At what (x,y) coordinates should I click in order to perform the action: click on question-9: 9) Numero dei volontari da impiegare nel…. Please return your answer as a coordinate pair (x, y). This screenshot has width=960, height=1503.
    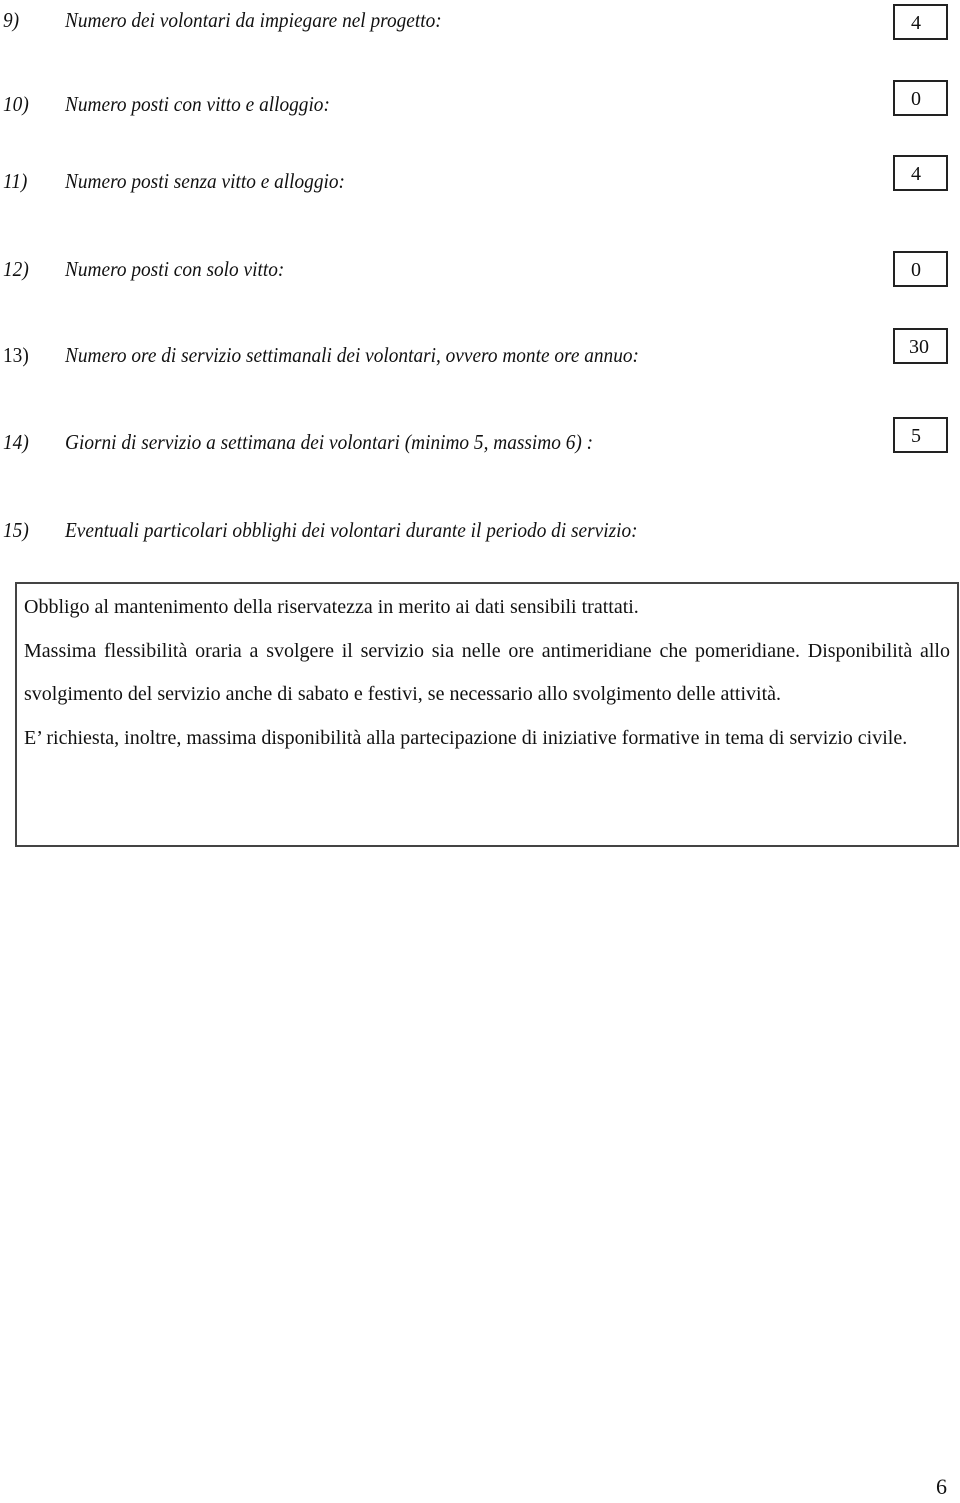
    Looking at the image, I should click on (480, 20).